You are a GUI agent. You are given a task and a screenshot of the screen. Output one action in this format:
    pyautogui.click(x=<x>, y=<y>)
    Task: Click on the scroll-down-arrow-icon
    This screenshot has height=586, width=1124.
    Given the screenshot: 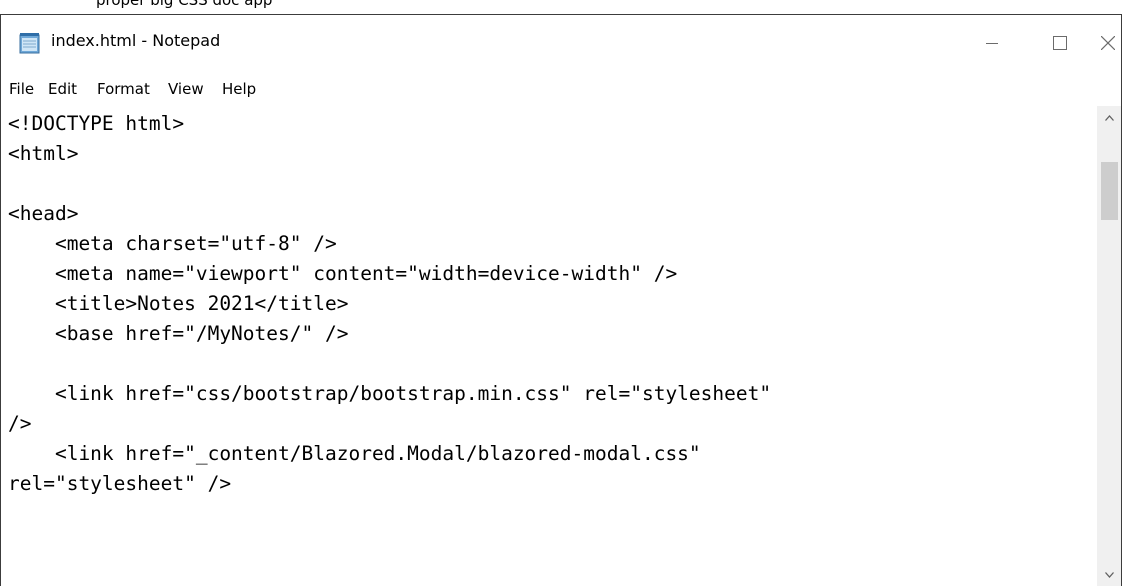 What is the action you would take?
    pyautogui.click(x=1109, y=574)
    